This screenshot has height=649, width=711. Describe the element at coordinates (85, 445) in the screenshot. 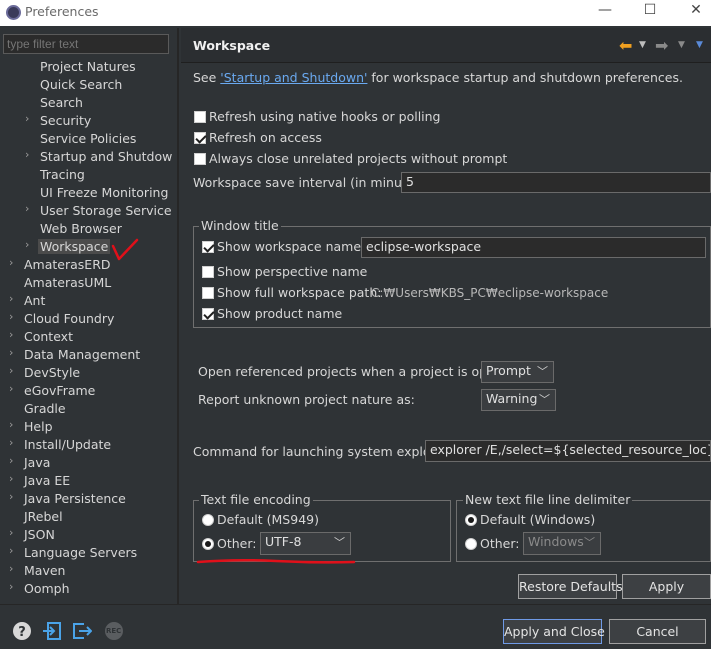

I see `tree-item-install-update: › Install/Update` at that location.